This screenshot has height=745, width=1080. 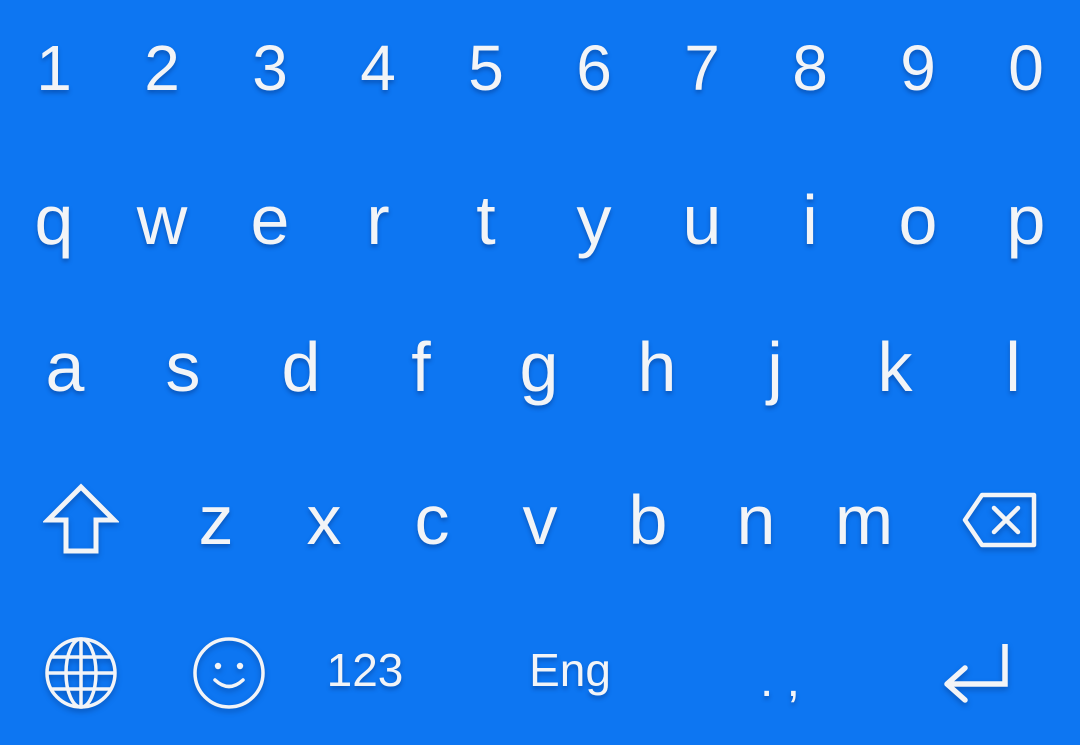 What do you see at coordinates (810, 68) in the screenshot?
I see `key-8: 8` at bounding box center [810, 68].